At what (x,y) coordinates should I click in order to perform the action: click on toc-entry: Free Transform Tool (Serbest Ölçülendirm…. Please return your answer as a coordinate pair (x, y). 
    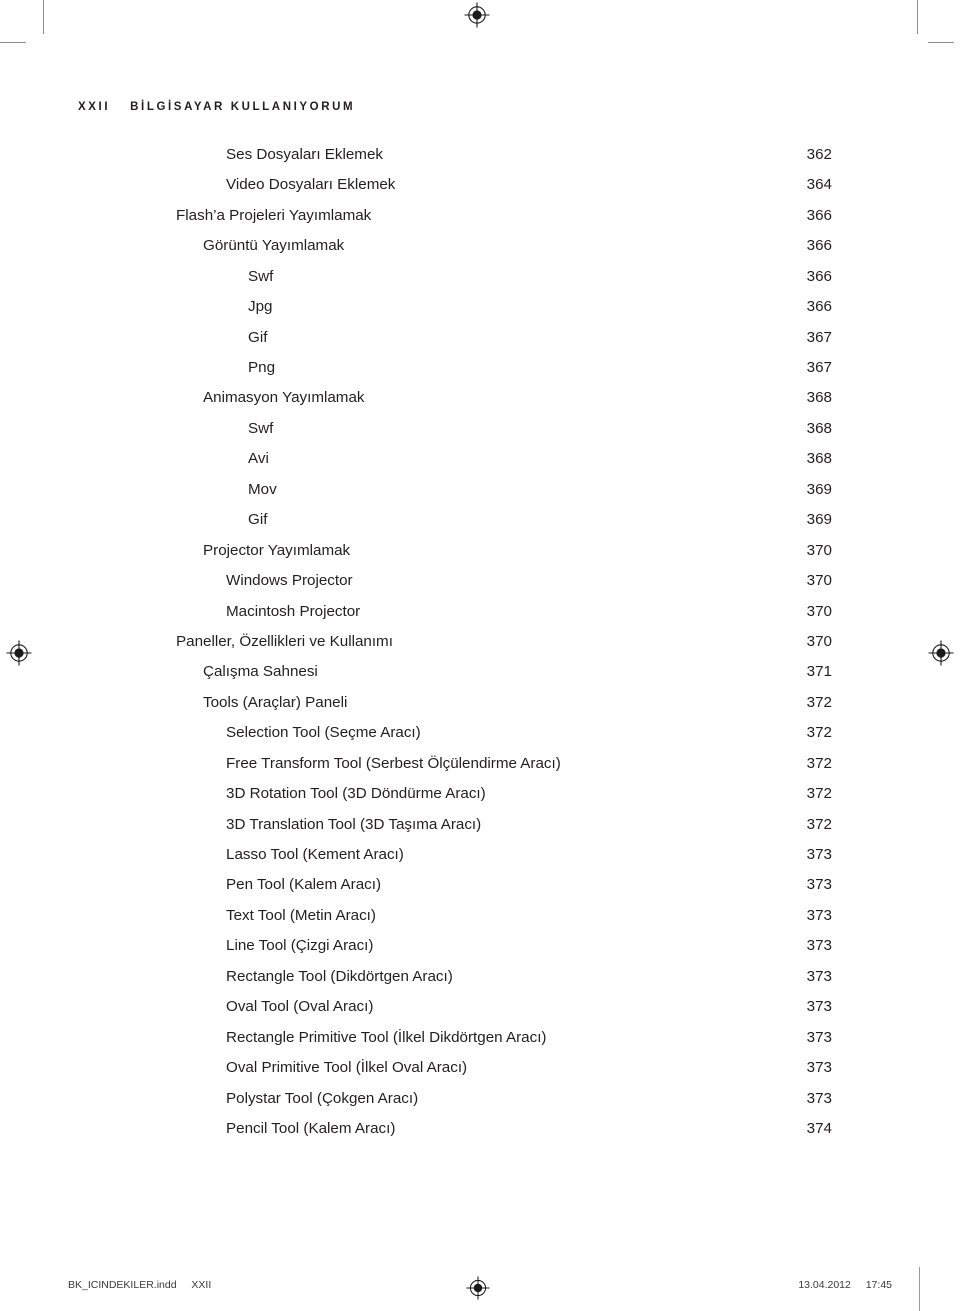
    Looking at the image, I should click on (455, 764).